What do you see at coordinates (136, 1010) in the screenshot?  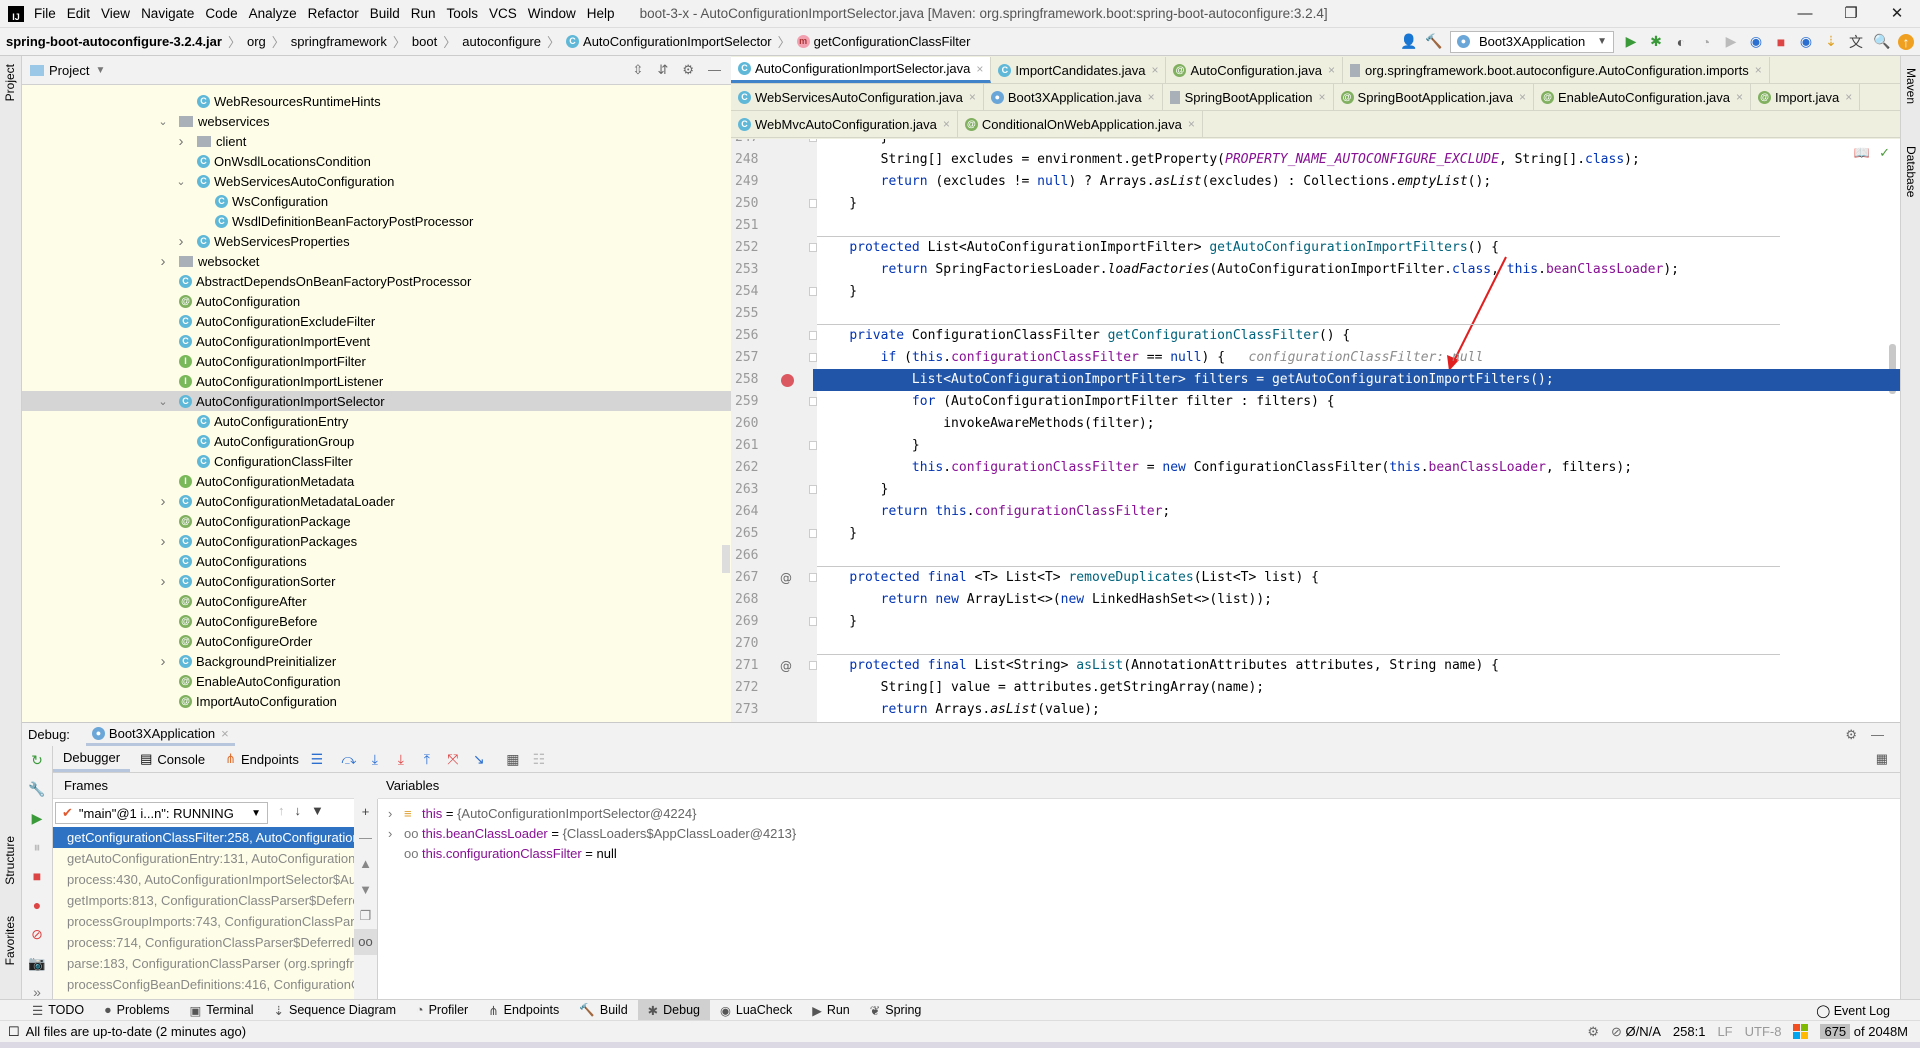 I see `tool-problems: ● Problems` at bounding box center [136, 1010].